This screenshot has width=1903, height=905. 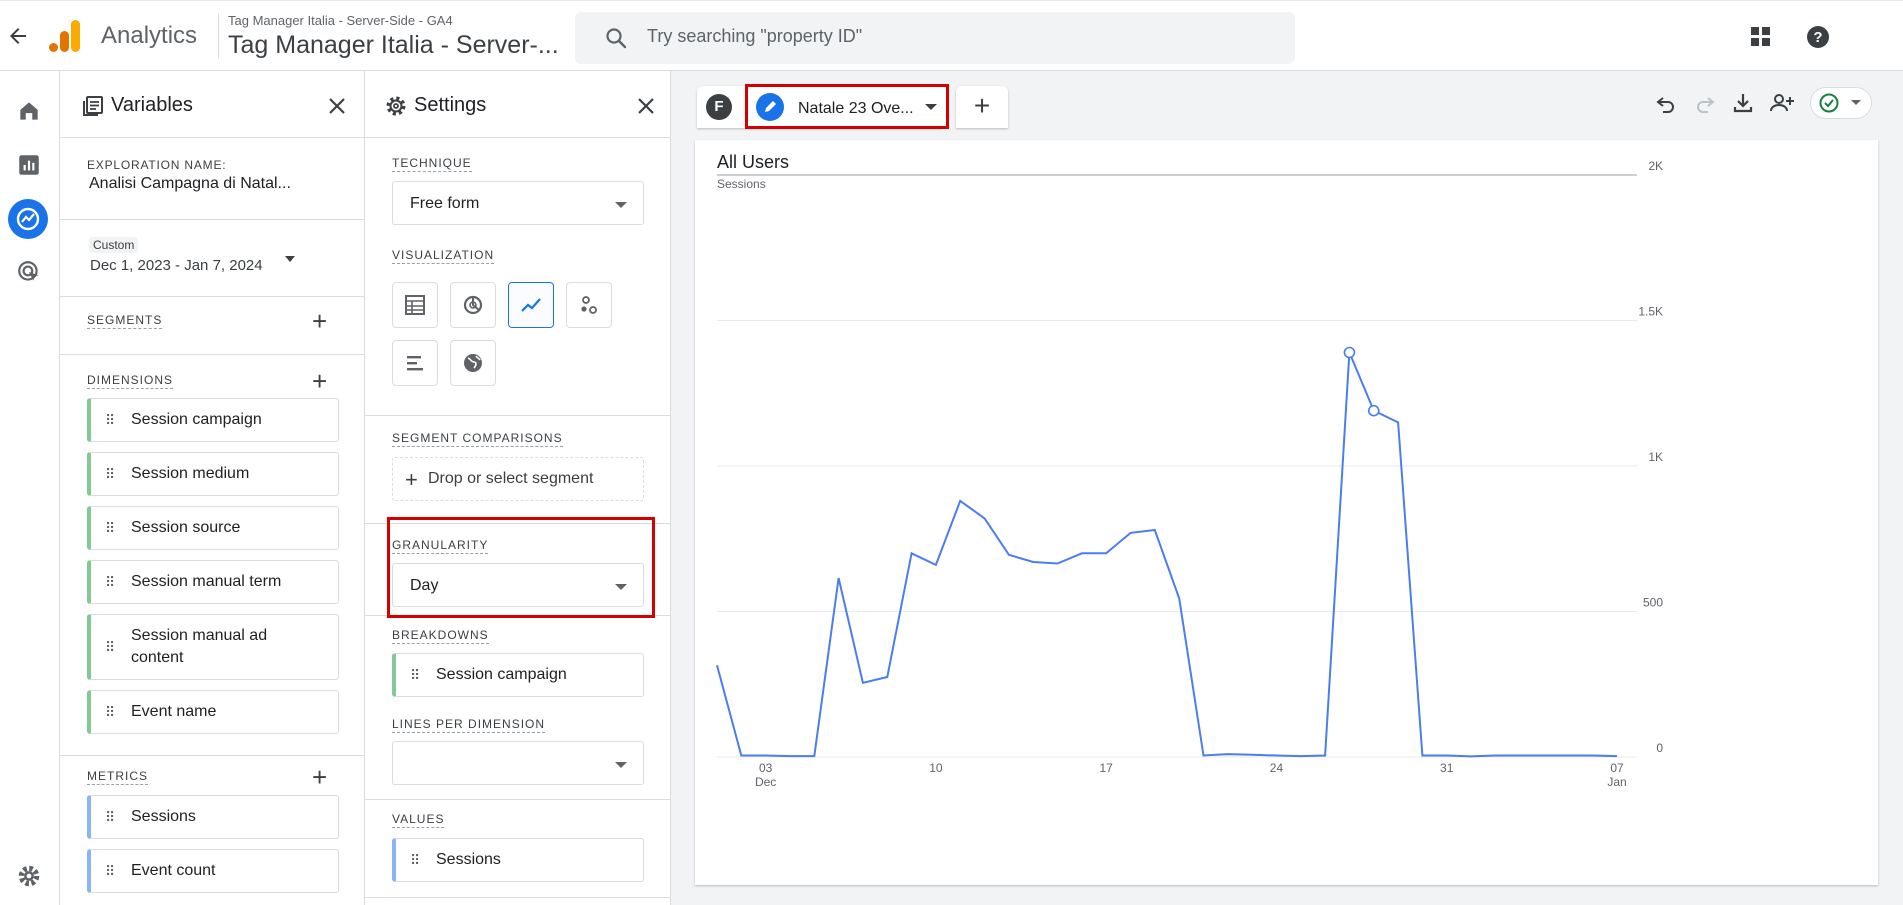 I want to click on admin-settings-icon, so click(x=29, y=876).